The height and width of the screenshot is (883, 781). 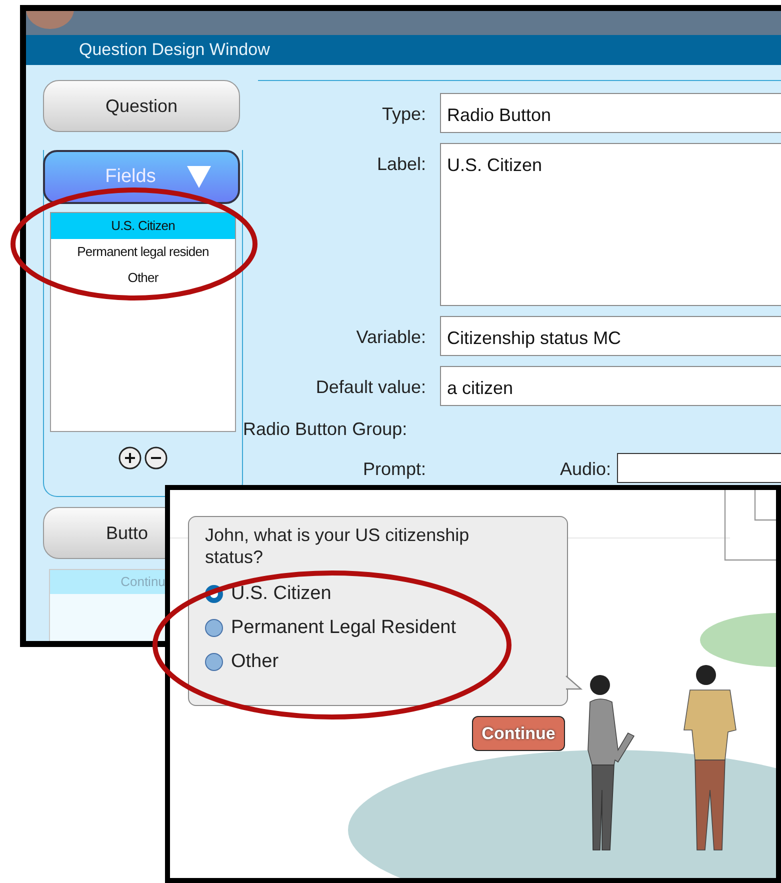 What do you see at coordinates (130, 458) in the screenshot?
I see `add-icon` at bounding box center [130, 458].